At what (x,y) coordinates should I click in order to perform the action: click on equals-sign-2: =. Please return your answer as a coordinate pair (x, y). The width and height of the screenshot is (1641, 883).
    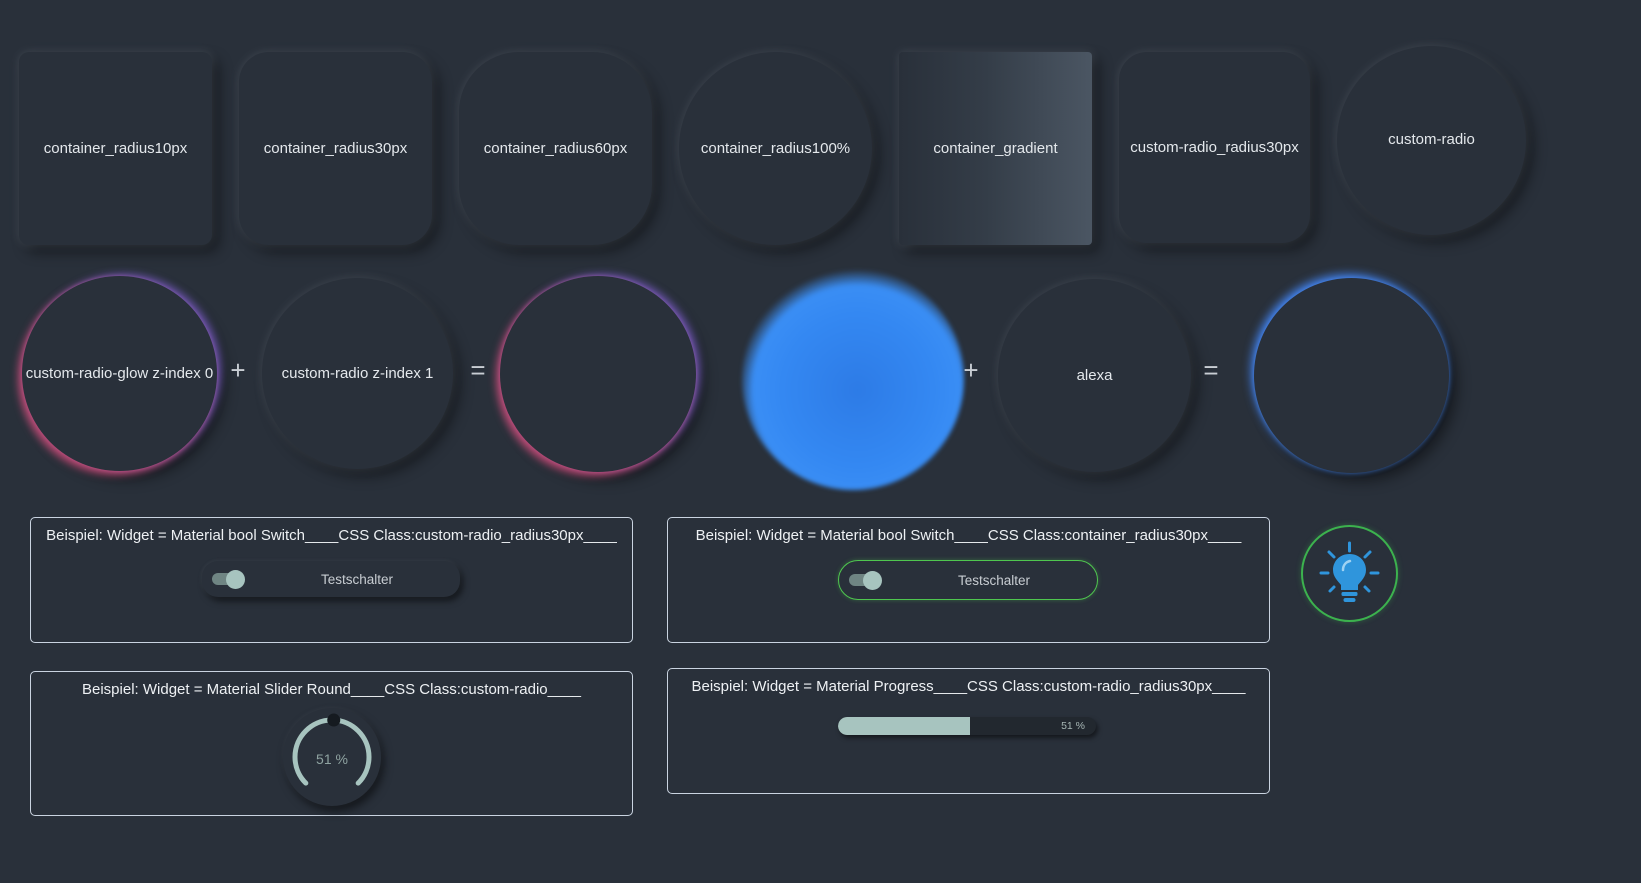
    Looking at the image, I should click on (1211, 369).